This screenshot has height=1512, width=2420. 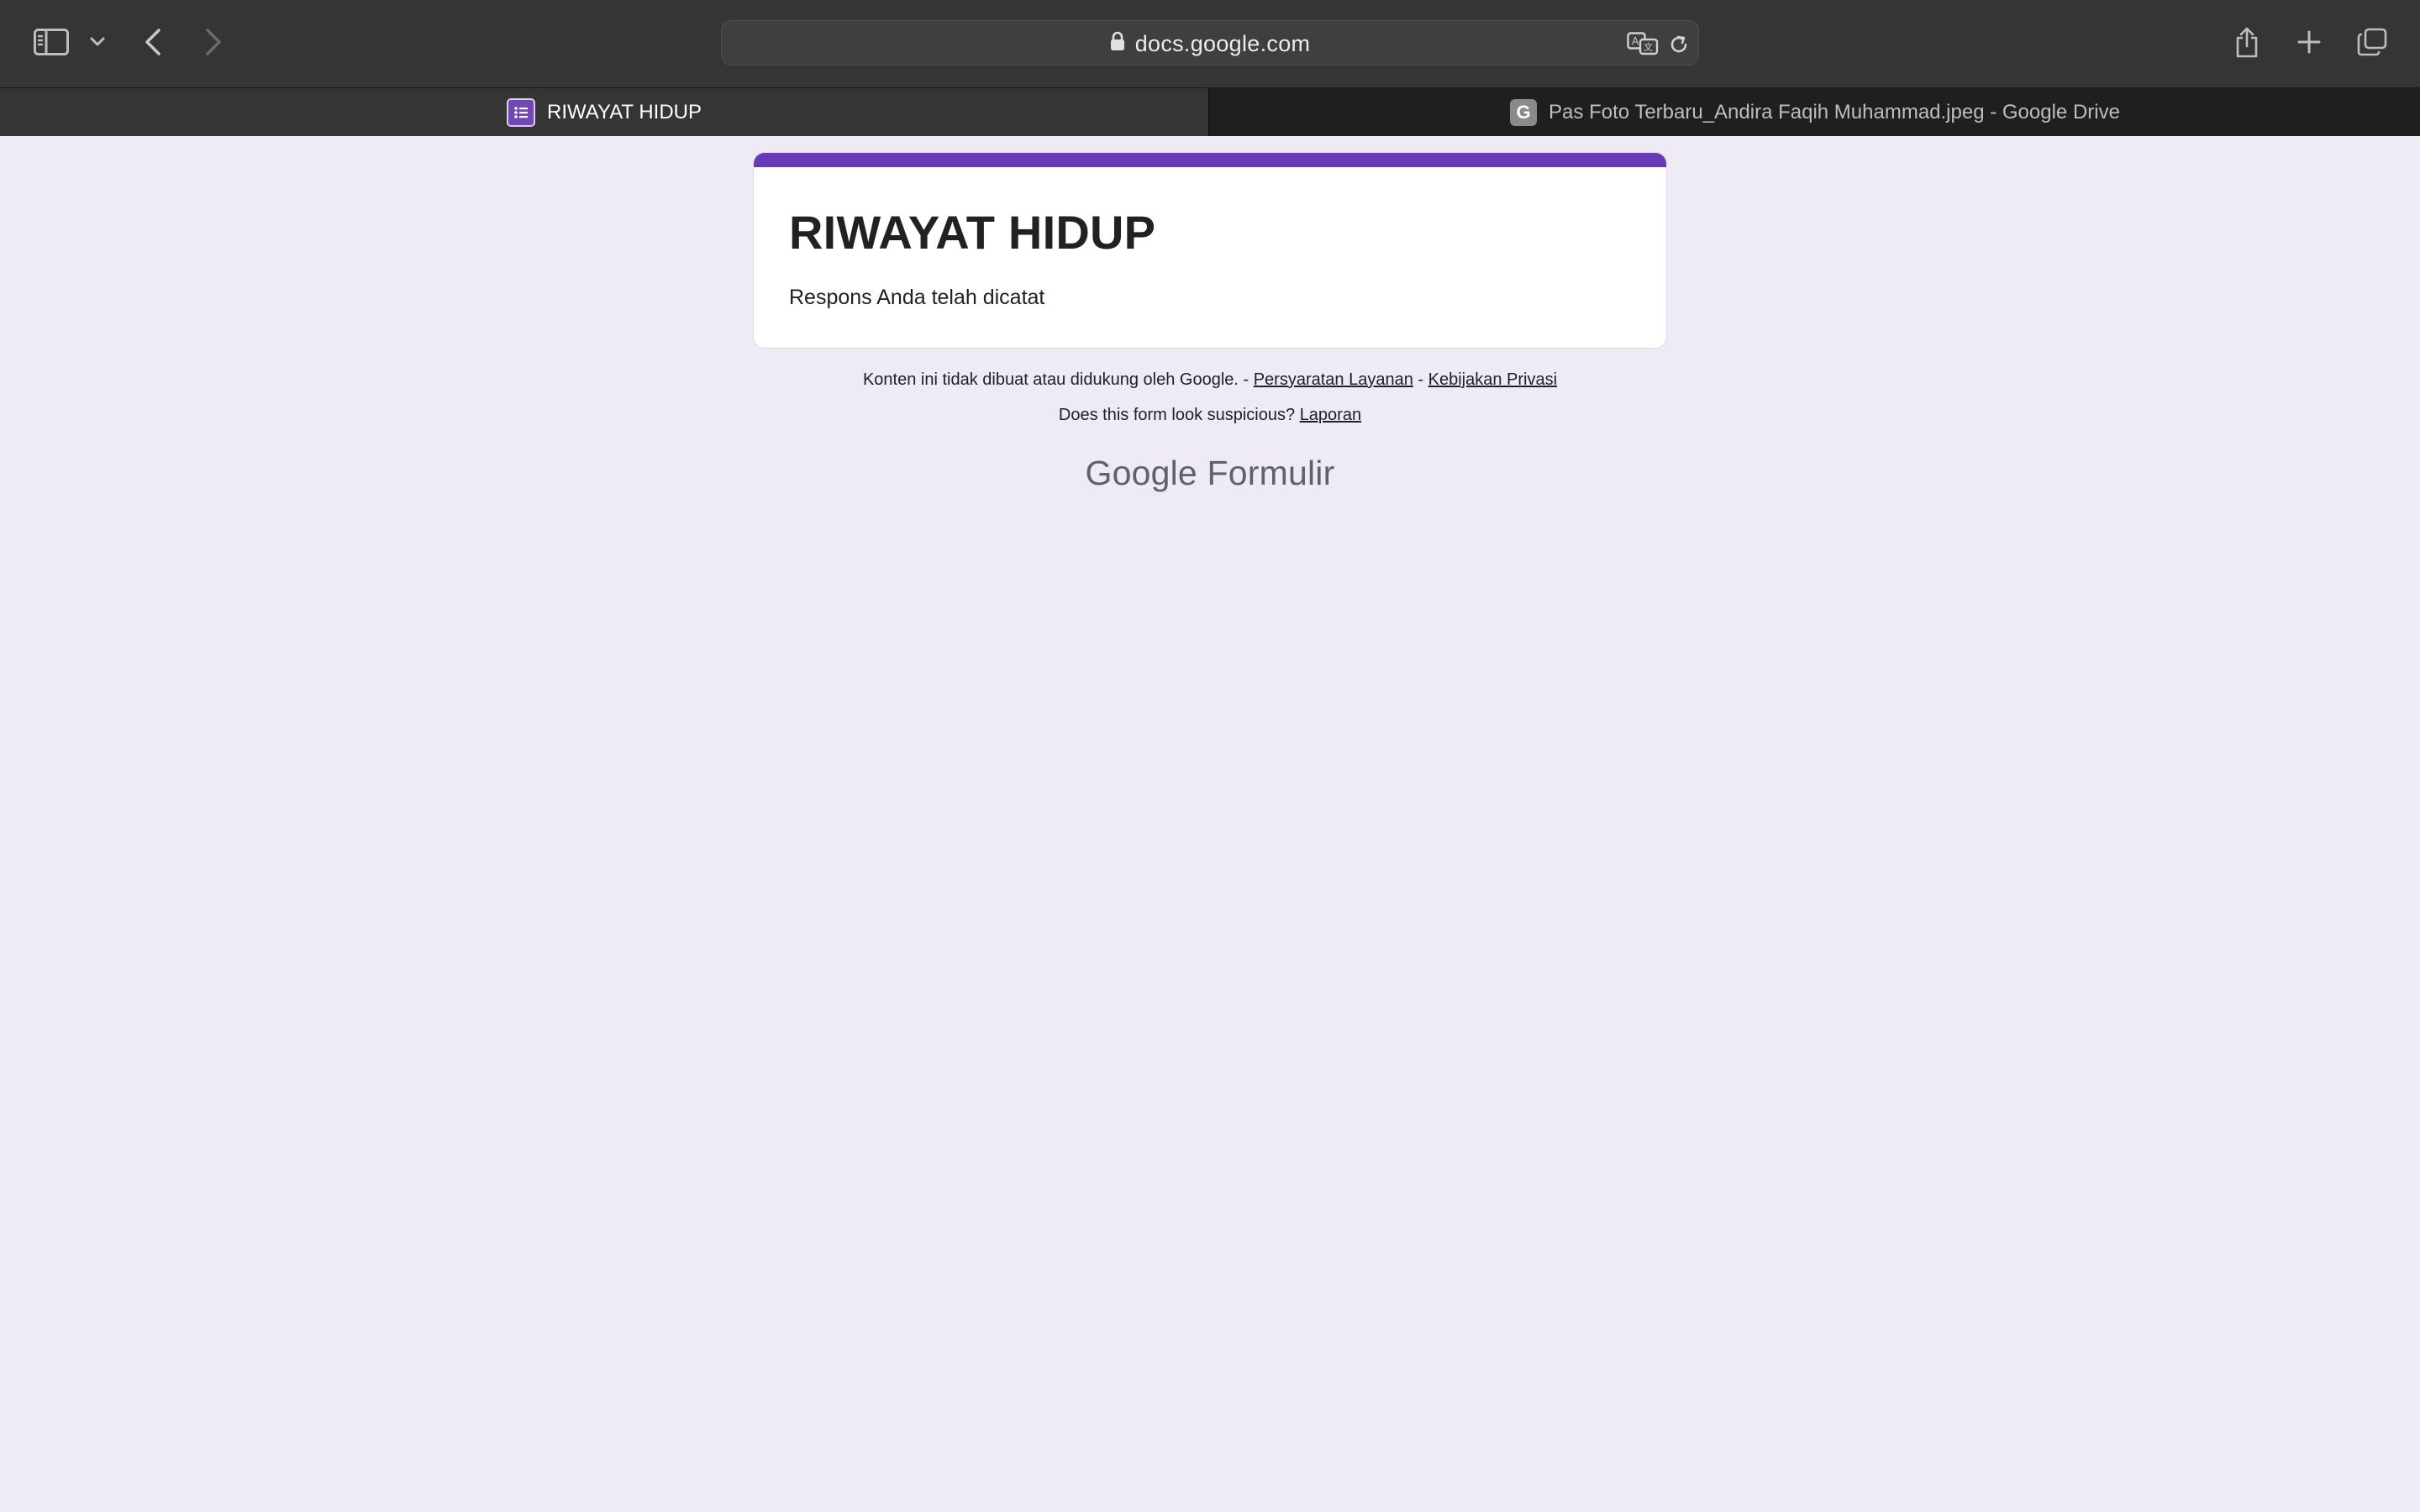 What do you see at coordinates (2247, 42) in the screenshot?
I see `share-icon` at bounding box center [2247, 42].